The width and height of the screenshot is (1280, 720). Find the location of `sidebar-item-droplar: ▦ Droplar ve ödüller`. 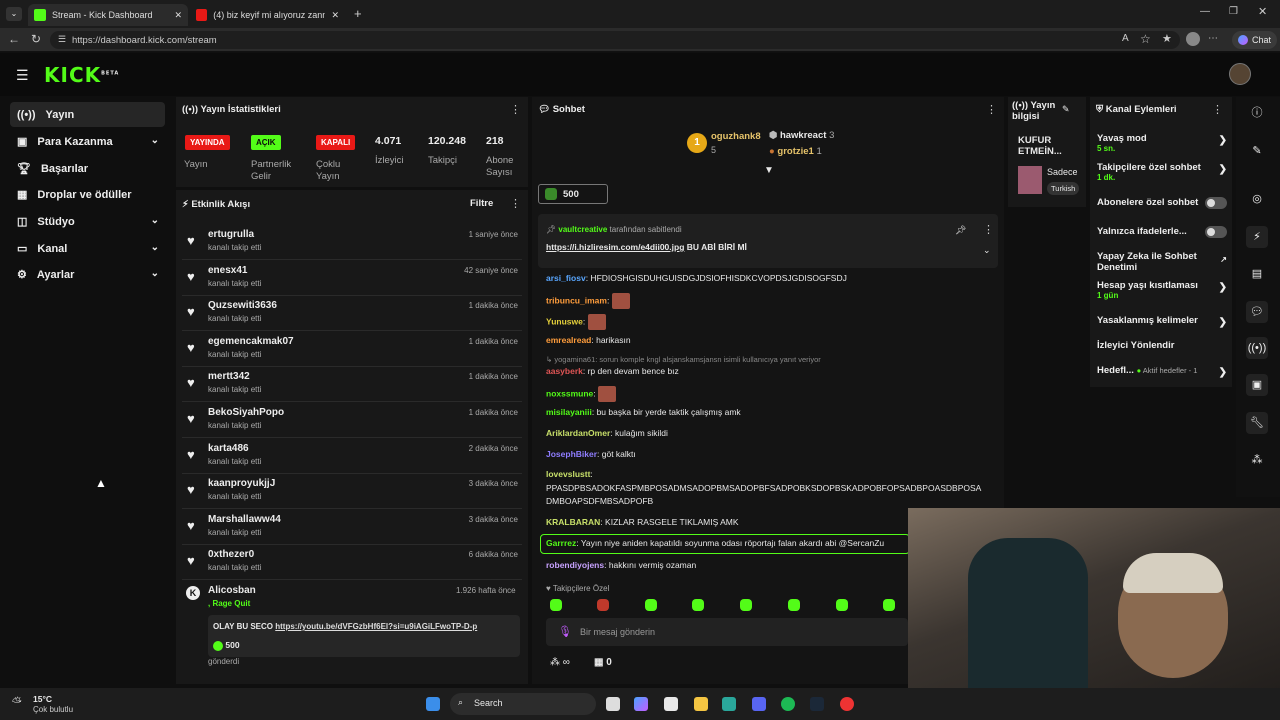

sidebar-item-droplar: ▦ Droplar ve ödüller is located at coordinates (87, 194).